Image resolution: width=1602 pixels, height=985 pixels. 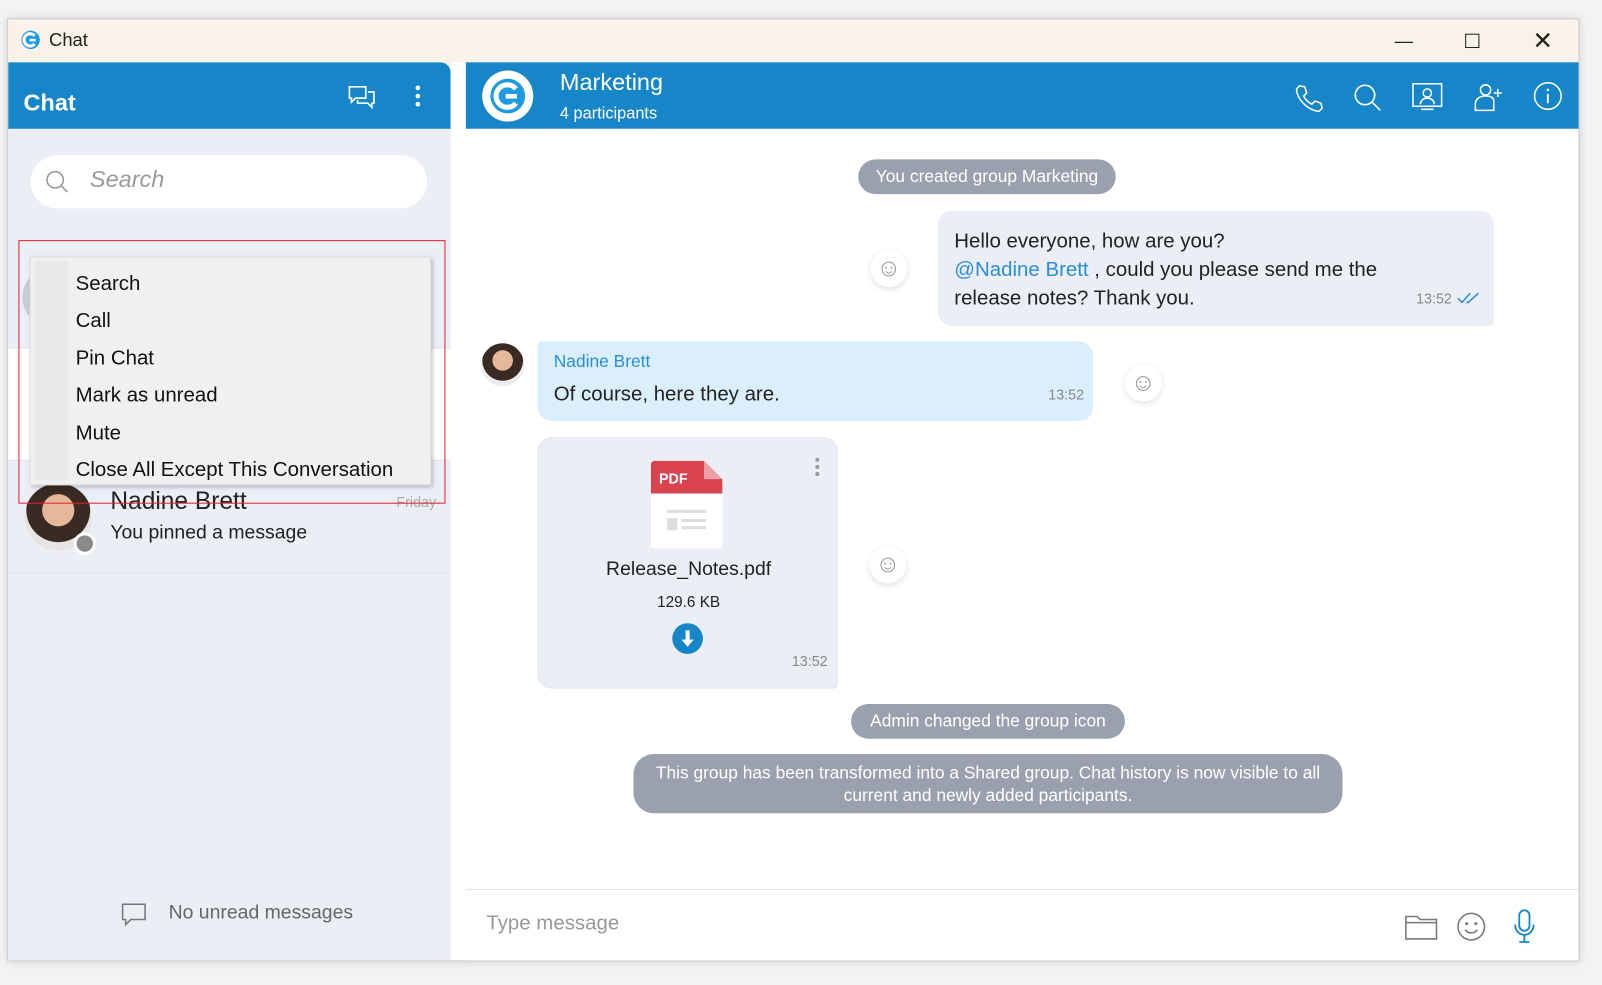 I want to click on sidebar-title: Chat, so click(x=49, y=102).